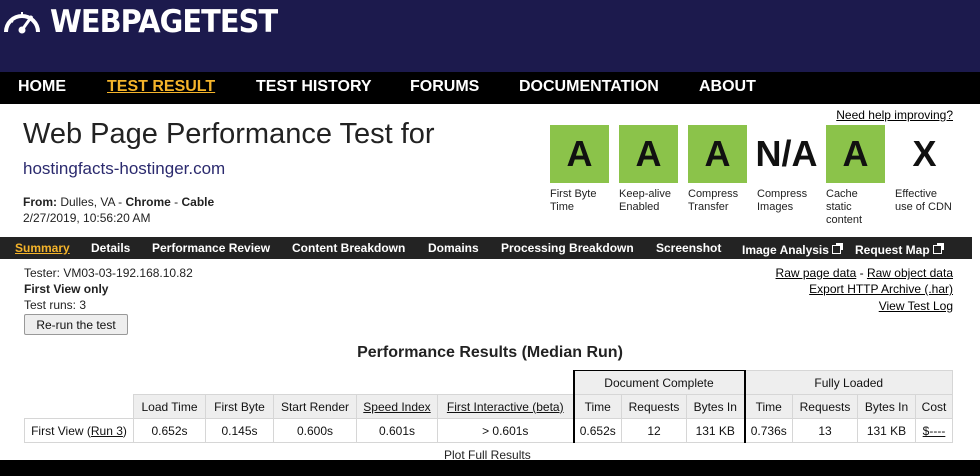 This screenshot has width=980, height=476. What do you see at coordinates (924, 154) in the screenshot?
I see `grade-cdn: X` at bounding box center [924, 154].